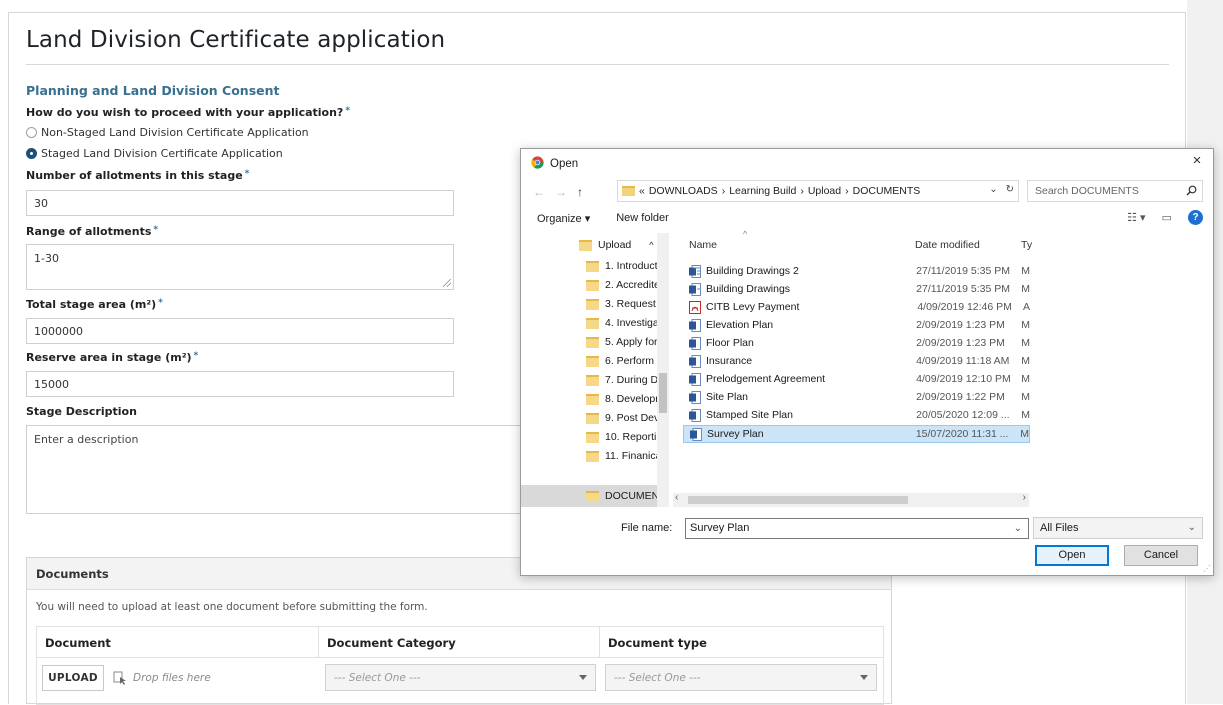  I want to click on close-icon: ×, so click(1197, 161).